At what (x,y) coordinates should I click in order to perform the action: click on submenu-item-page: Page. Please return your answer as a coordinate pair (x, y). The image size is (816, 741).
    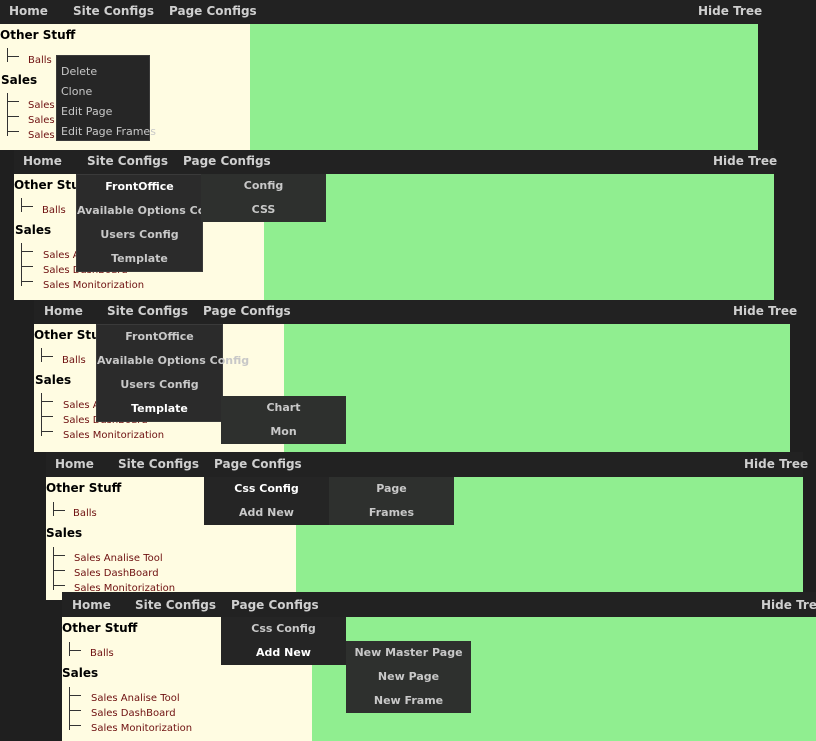
    Looking at the image, I should click on (391, 489).